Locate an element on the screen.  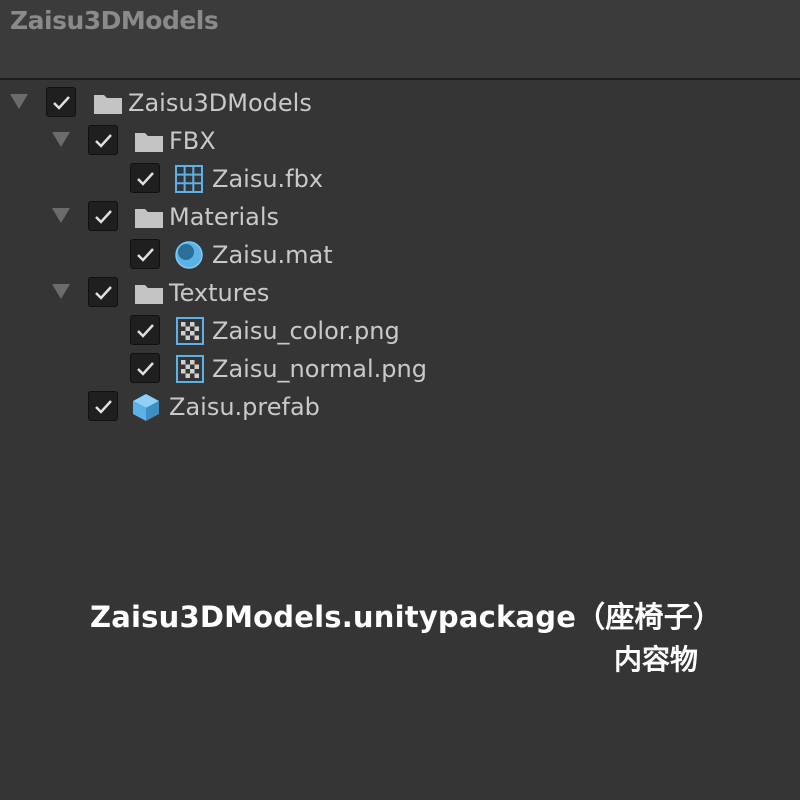
tree-row-fbx-folder: FBX is located at coordinates (400, 141).